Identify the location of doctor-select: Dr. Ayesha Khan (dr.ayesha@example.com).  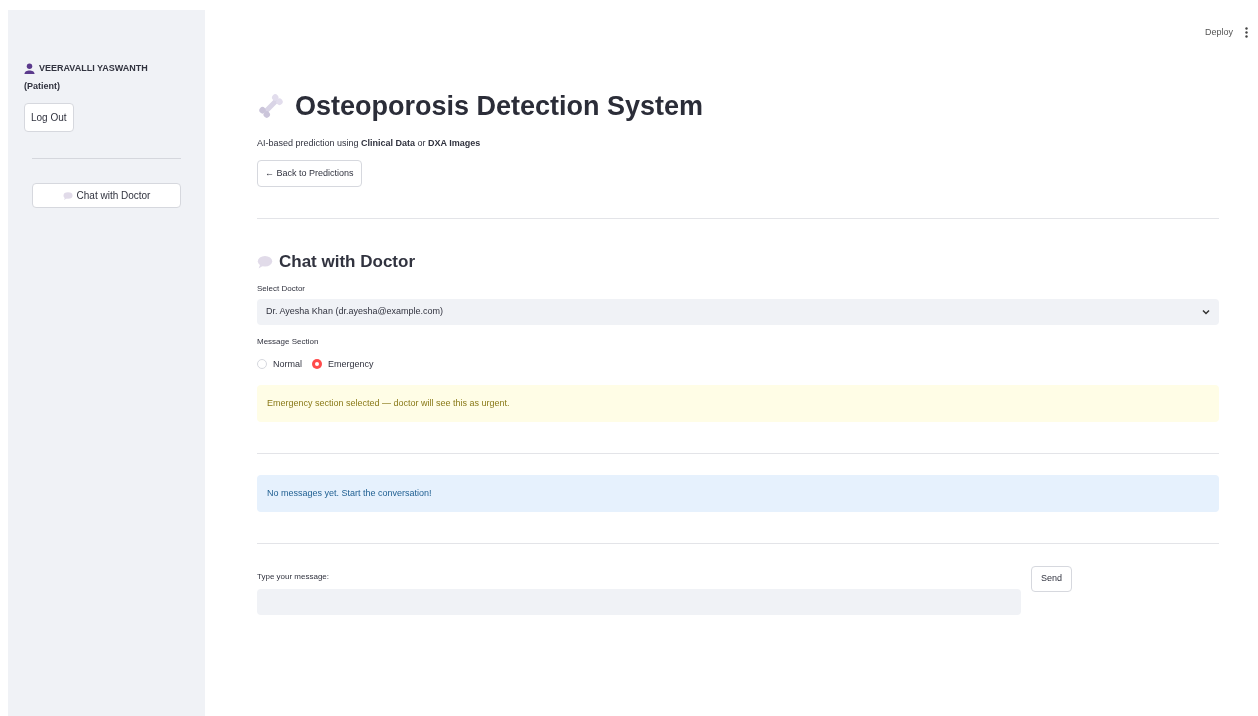
(738, 311).